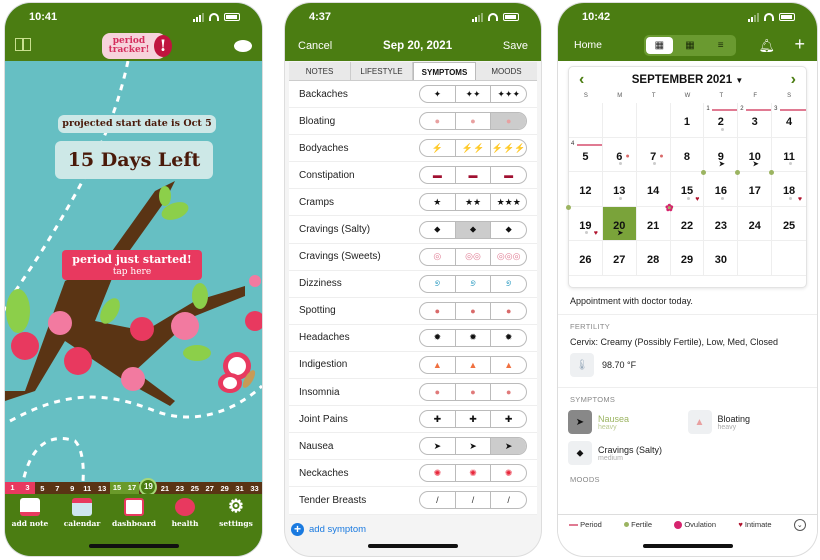 The height and width of the screenshot is (560, 820). I want to click on cycle-day: 9, so click(72, 488).